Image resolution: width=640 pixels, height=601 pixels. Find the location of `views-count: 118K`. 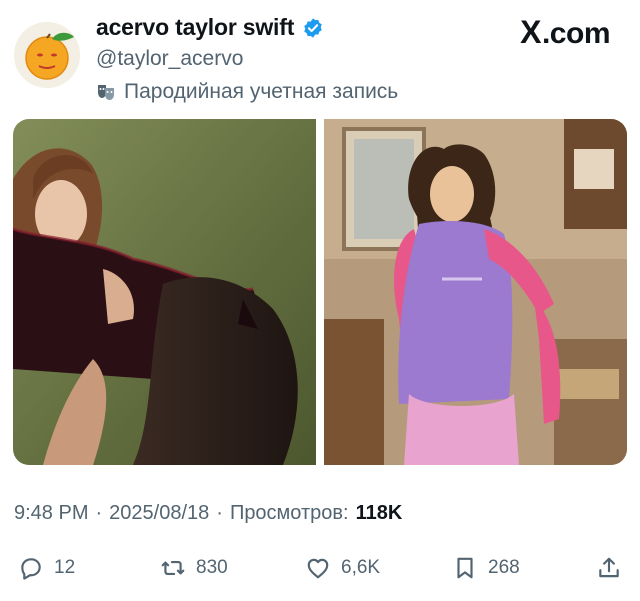

views-count: 118K is located at coordinates (379, 513).